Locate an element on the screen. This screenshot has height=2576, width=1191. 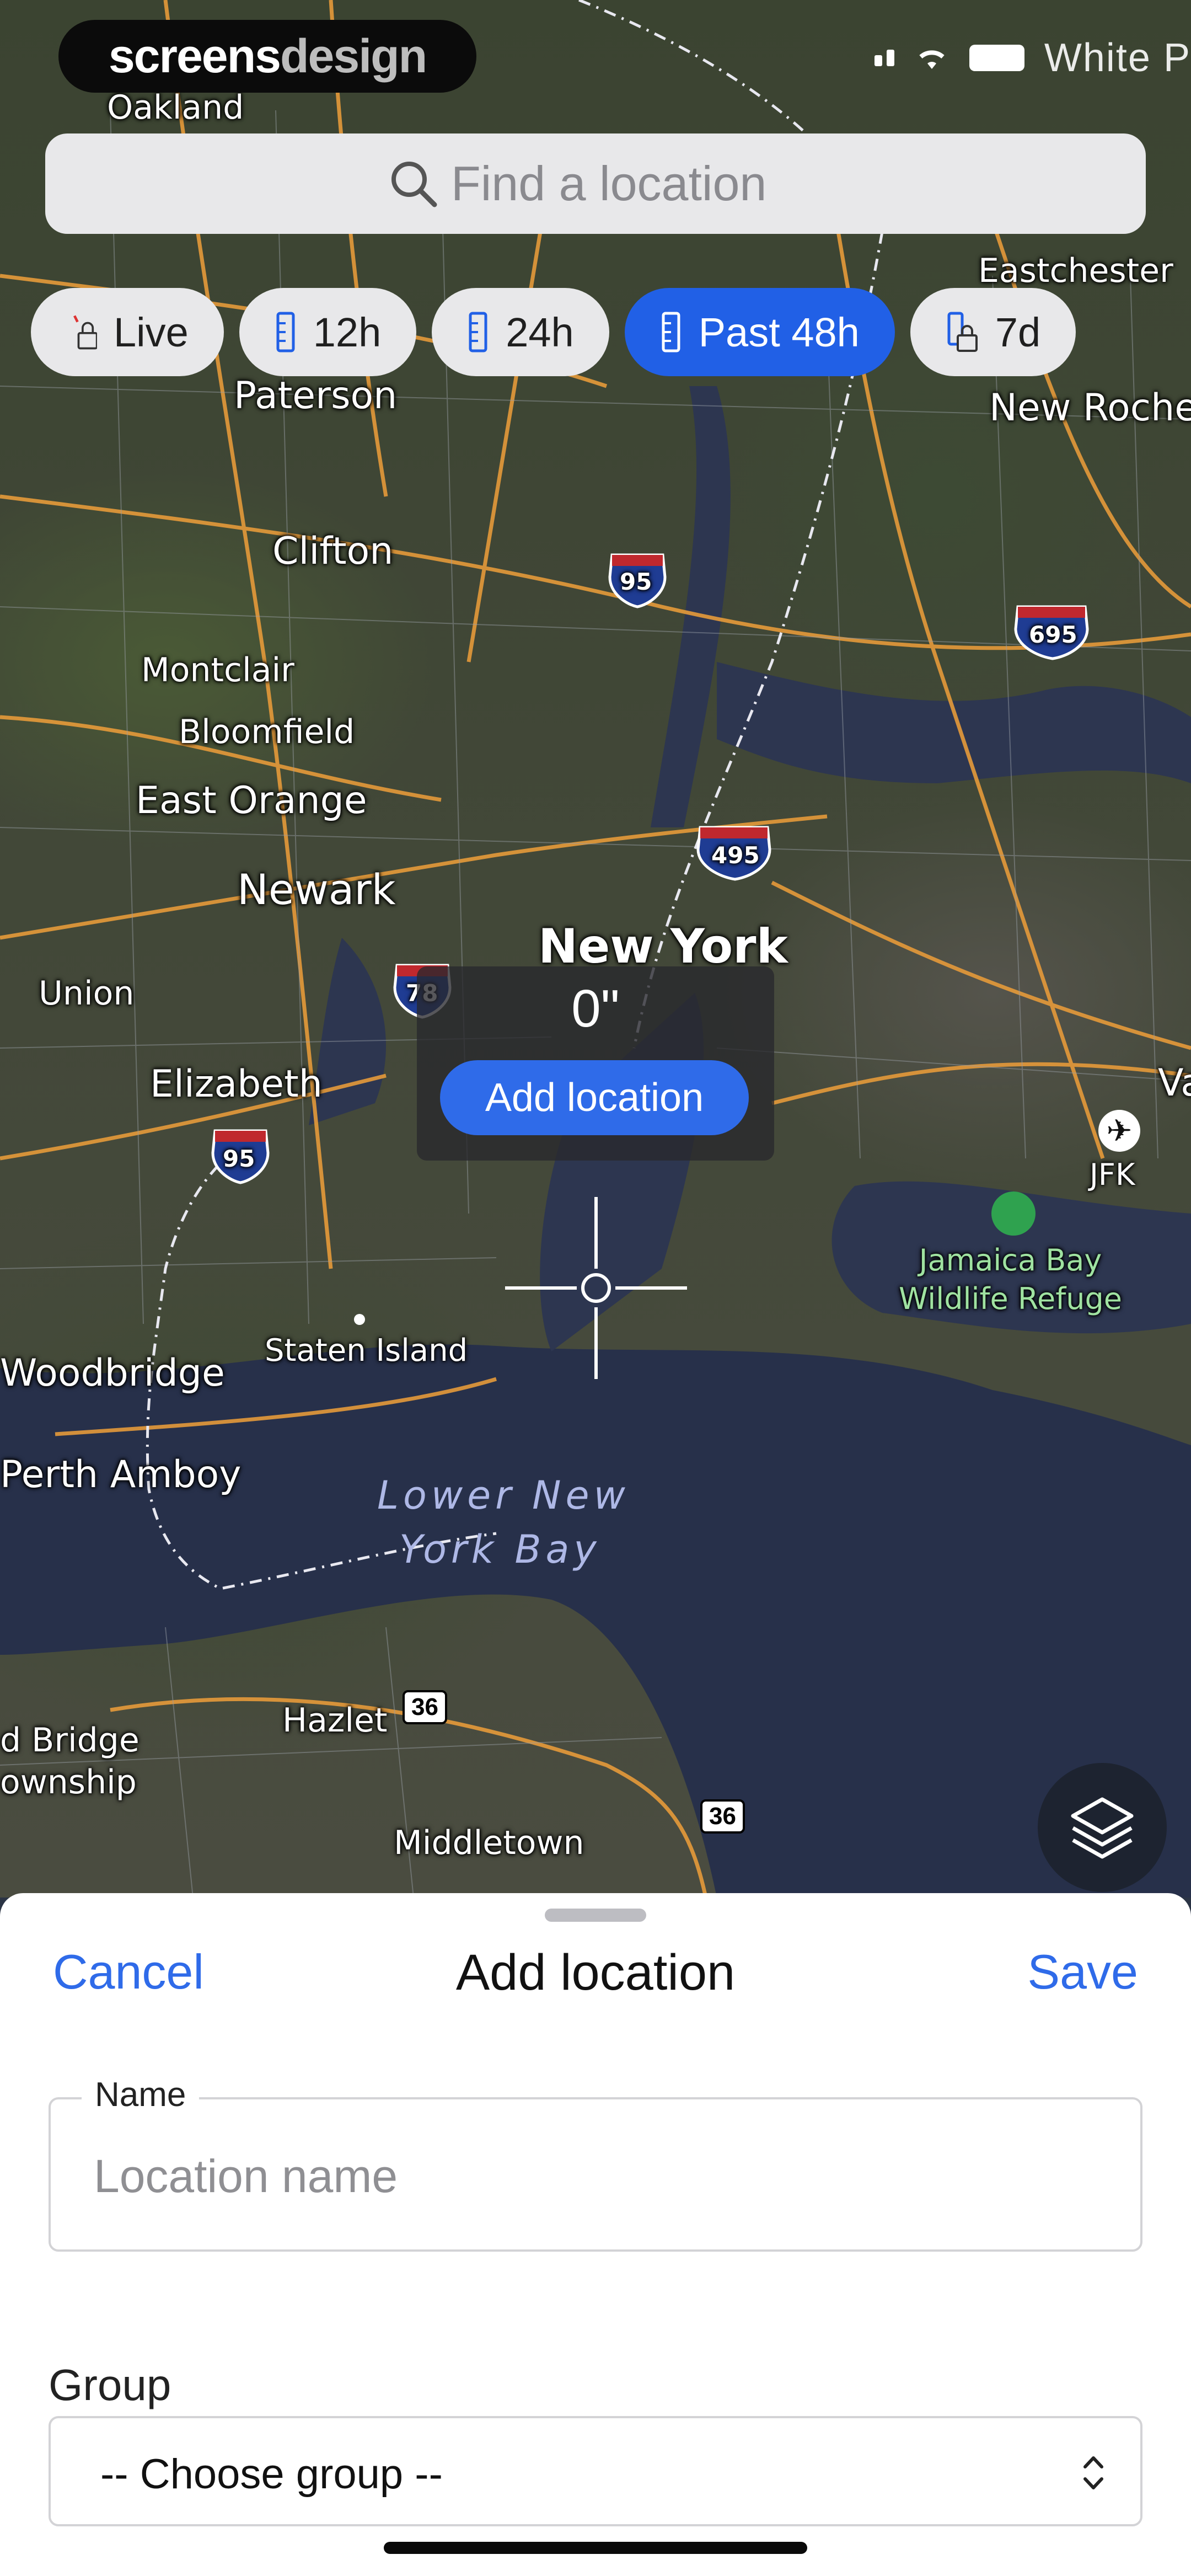
time-filter-chips: Live 12h 24h Past 48h 7d is located at coordinates (553, 332).